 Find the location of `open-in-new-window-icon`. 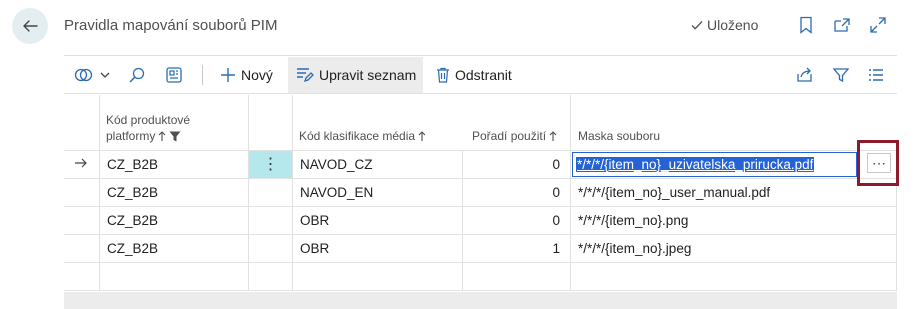

open-in-new-window-icon is located at coordinates (842, 25).